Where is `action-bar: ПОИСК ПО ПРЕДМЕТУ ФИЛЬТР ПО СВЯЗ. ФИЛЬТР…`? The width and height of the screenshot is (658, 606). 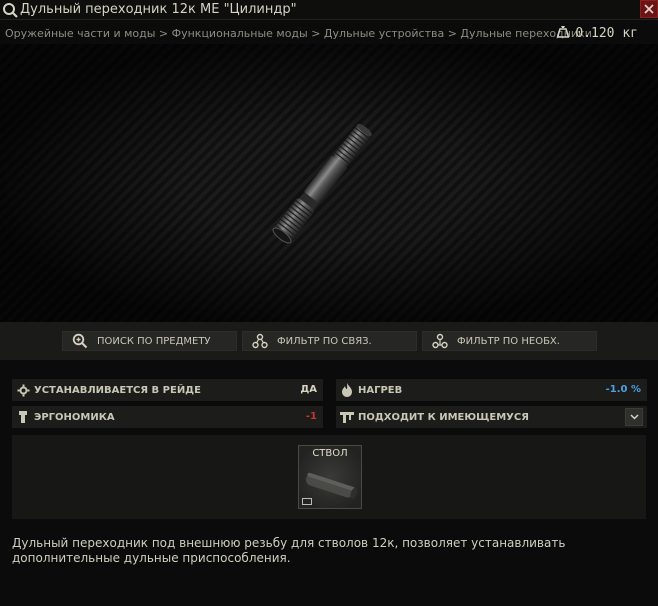
action-bar: ПОИСК ПО ПРЕДМЕТУ ФИЛЬТР ПО СВЯЗ. ФИЛЬТР… is located at coordinates (329, 341).